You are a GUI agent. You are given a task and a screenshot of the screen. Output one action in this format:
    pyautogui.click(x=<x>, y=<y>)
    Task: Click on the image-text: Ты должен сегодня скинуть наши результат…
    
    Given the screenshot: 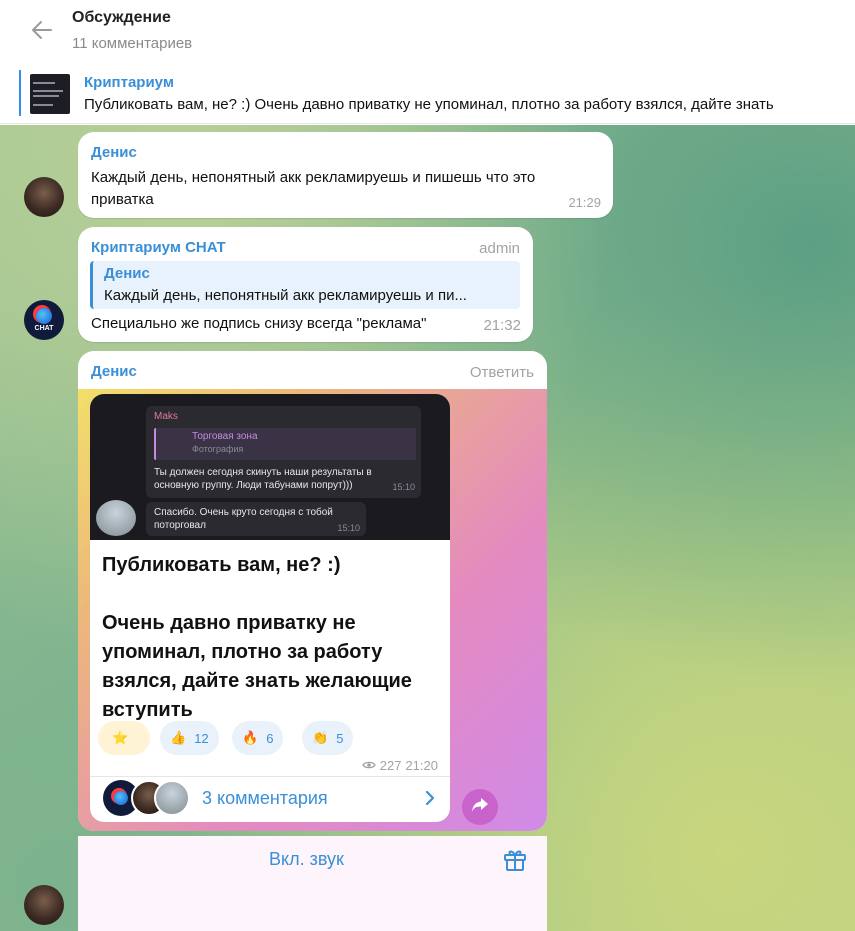 What is the action you would take?
    pyautogui.click(x=263, y=479)
    